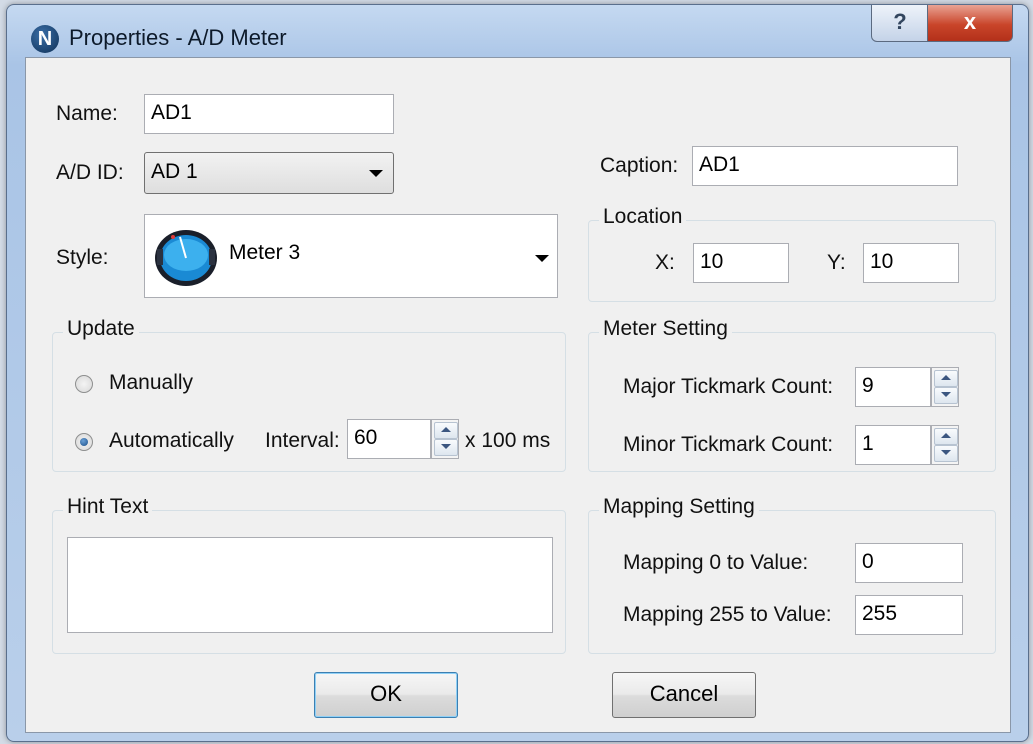 This screenshot has width=1033, height=744. Describe the element at coordinates (351, 256) in the screenshot. I see `style-dropdown: Meter 3` at that location.